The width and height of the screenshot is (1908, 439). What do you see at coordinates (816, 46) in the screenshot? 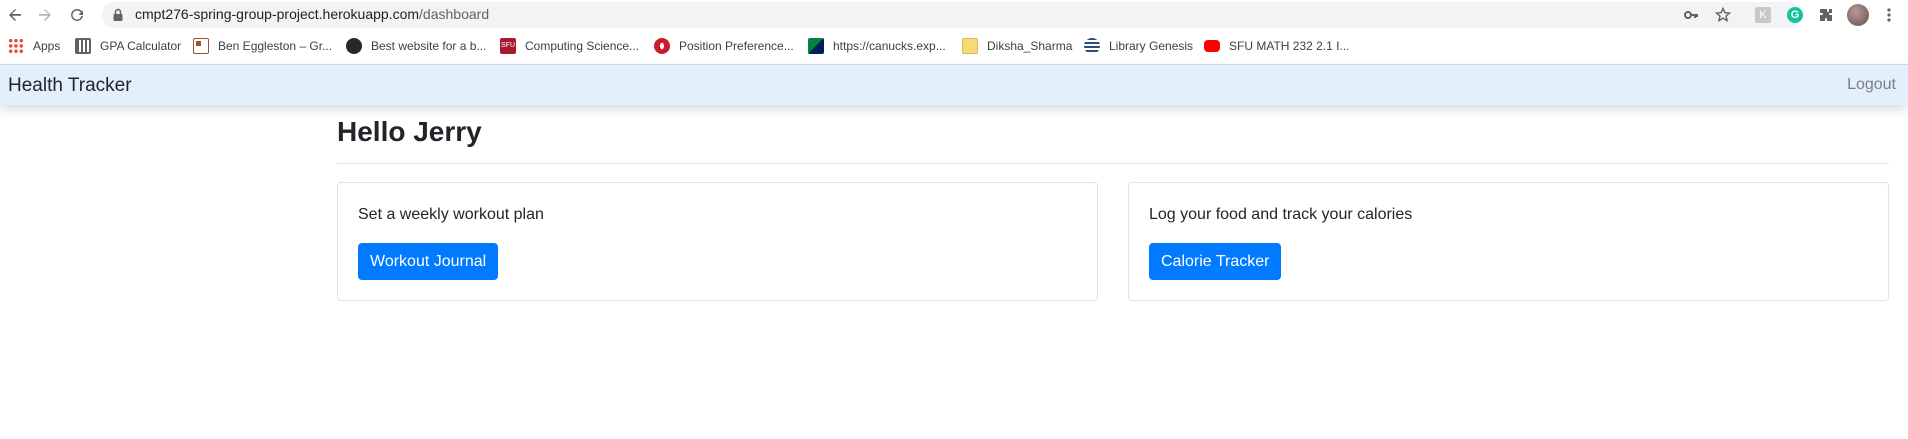
I see `canucks-icon` at bounding box center [816, 46].